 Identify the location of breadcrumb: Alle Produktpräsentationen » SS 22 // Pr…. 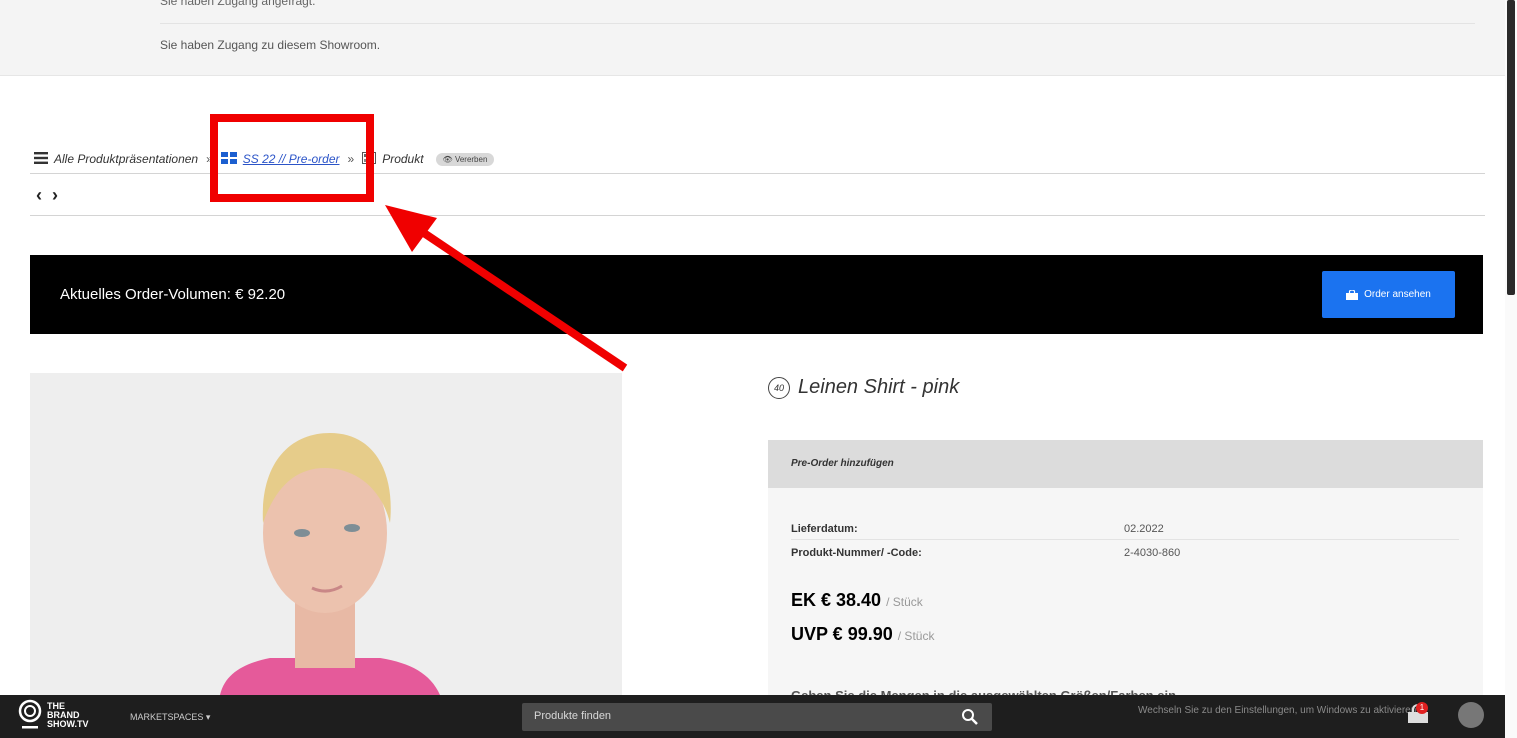
(264, 159).